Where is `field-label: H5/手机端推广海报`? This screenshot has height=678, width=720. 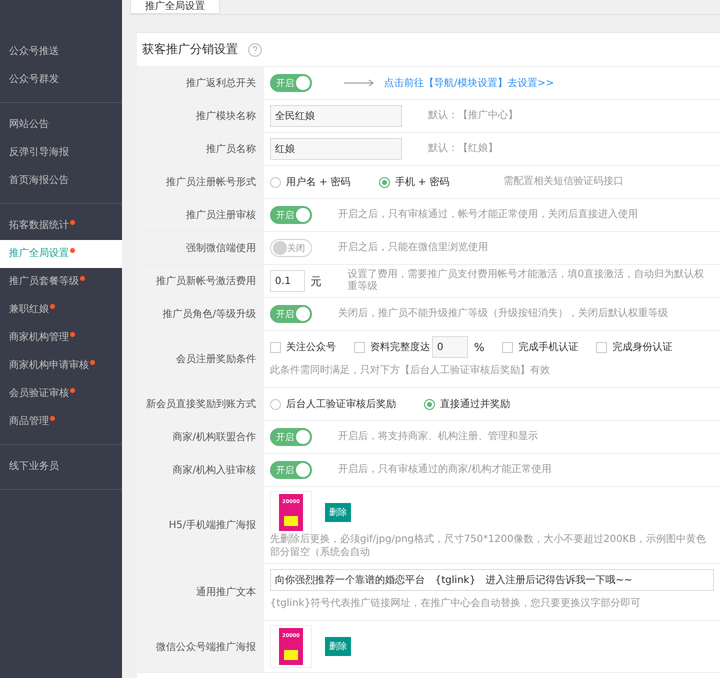
field-label: H5/手机端推广海报 is located at coordinates (200, 525).